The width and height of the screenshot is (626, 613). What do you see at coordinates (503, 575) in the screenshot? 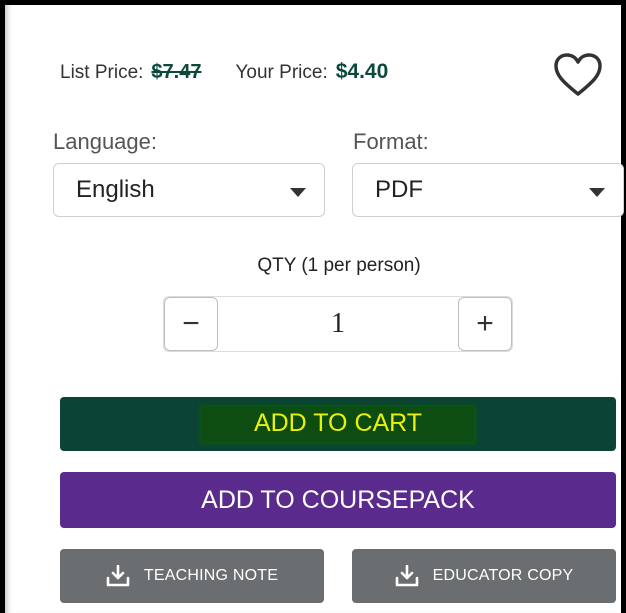
I see `educator-copy-label: EDUCATOR COPY` at bounding box center [503, 575].